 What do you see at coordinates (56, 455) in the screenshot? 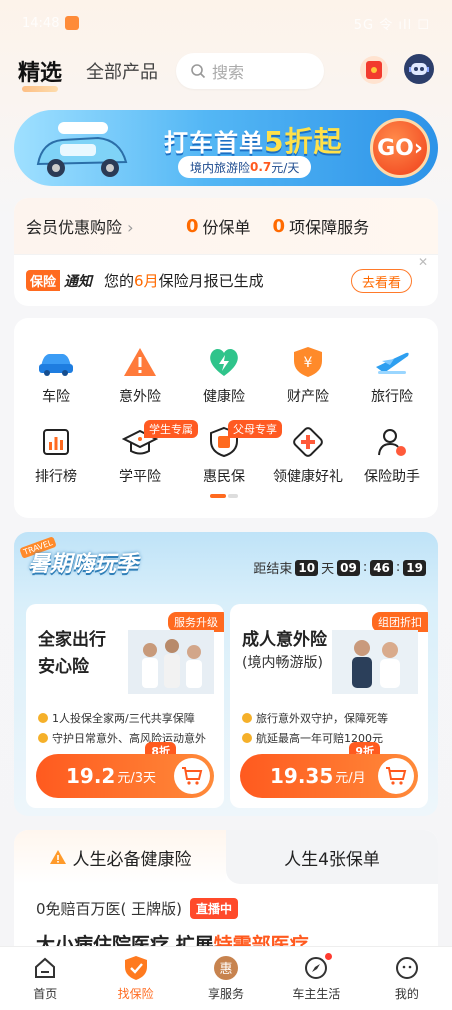
I see `category-ranking: 排行榜` at bounding box center [56, 455].